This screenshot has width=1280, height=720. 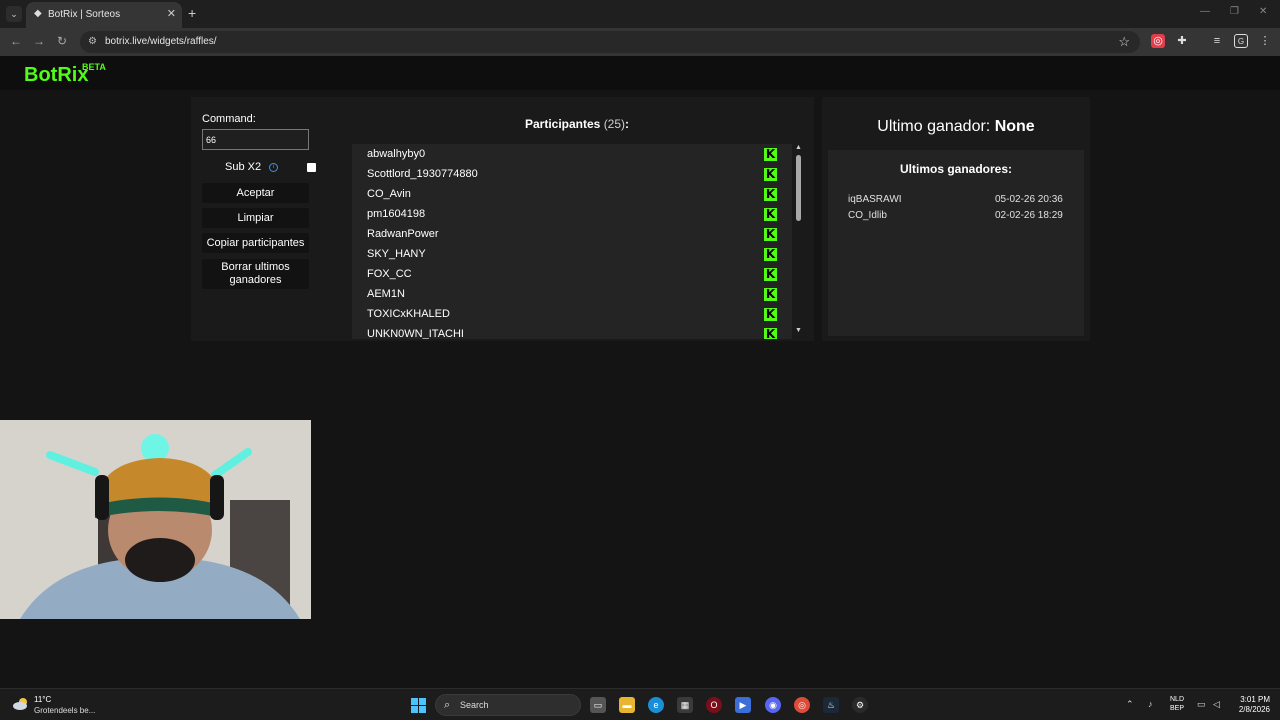 I want to click on extension-icon: ◎, so click(x=1158, y=41).